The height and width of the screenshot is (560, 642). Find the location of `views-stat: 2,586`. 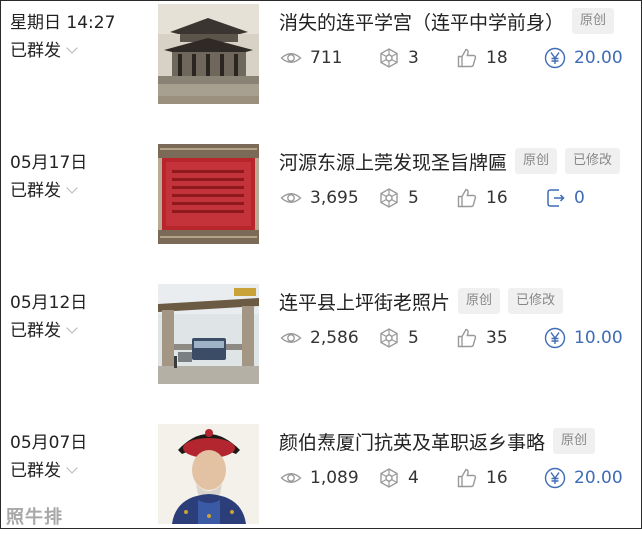

views-stat: 2,586 is located at coordinates (319, 338).